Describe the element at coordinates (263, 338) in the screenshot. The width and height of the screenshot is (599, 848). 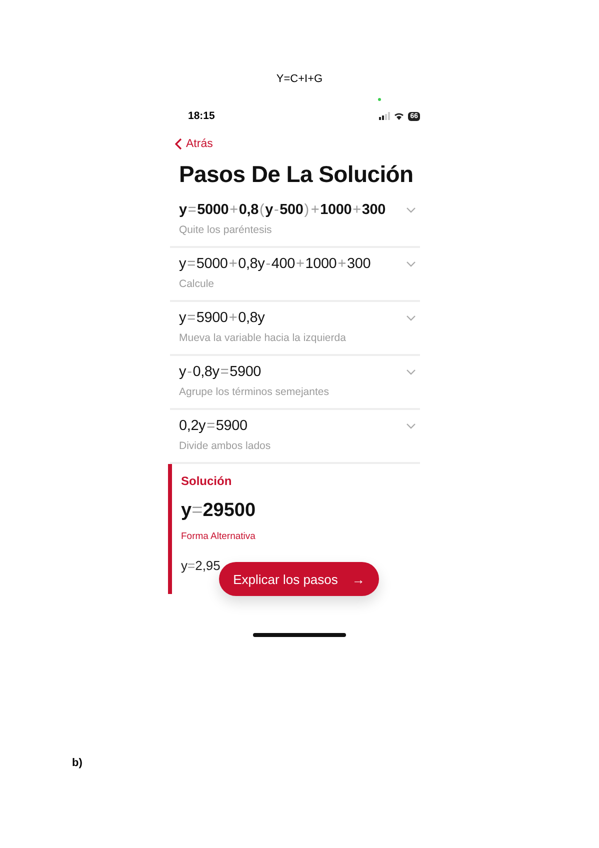
I see `step-hint: Mueva la variable hacia la izquierda` at that location.